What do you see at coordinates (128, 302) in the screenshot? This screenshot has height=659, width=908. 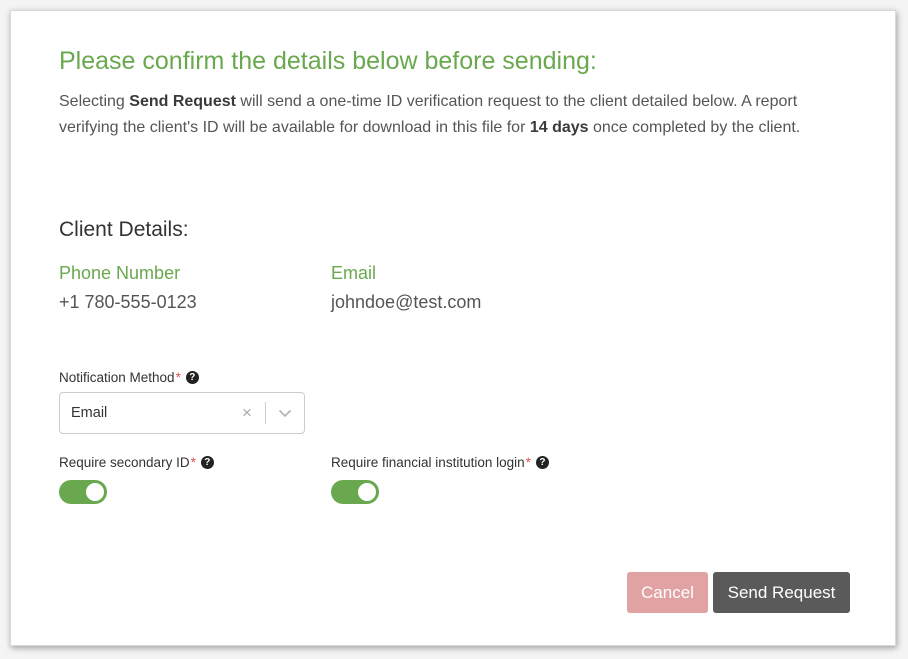 I see `phone-number-value: +1 780-555-0123` at bounding box center [128, 302].